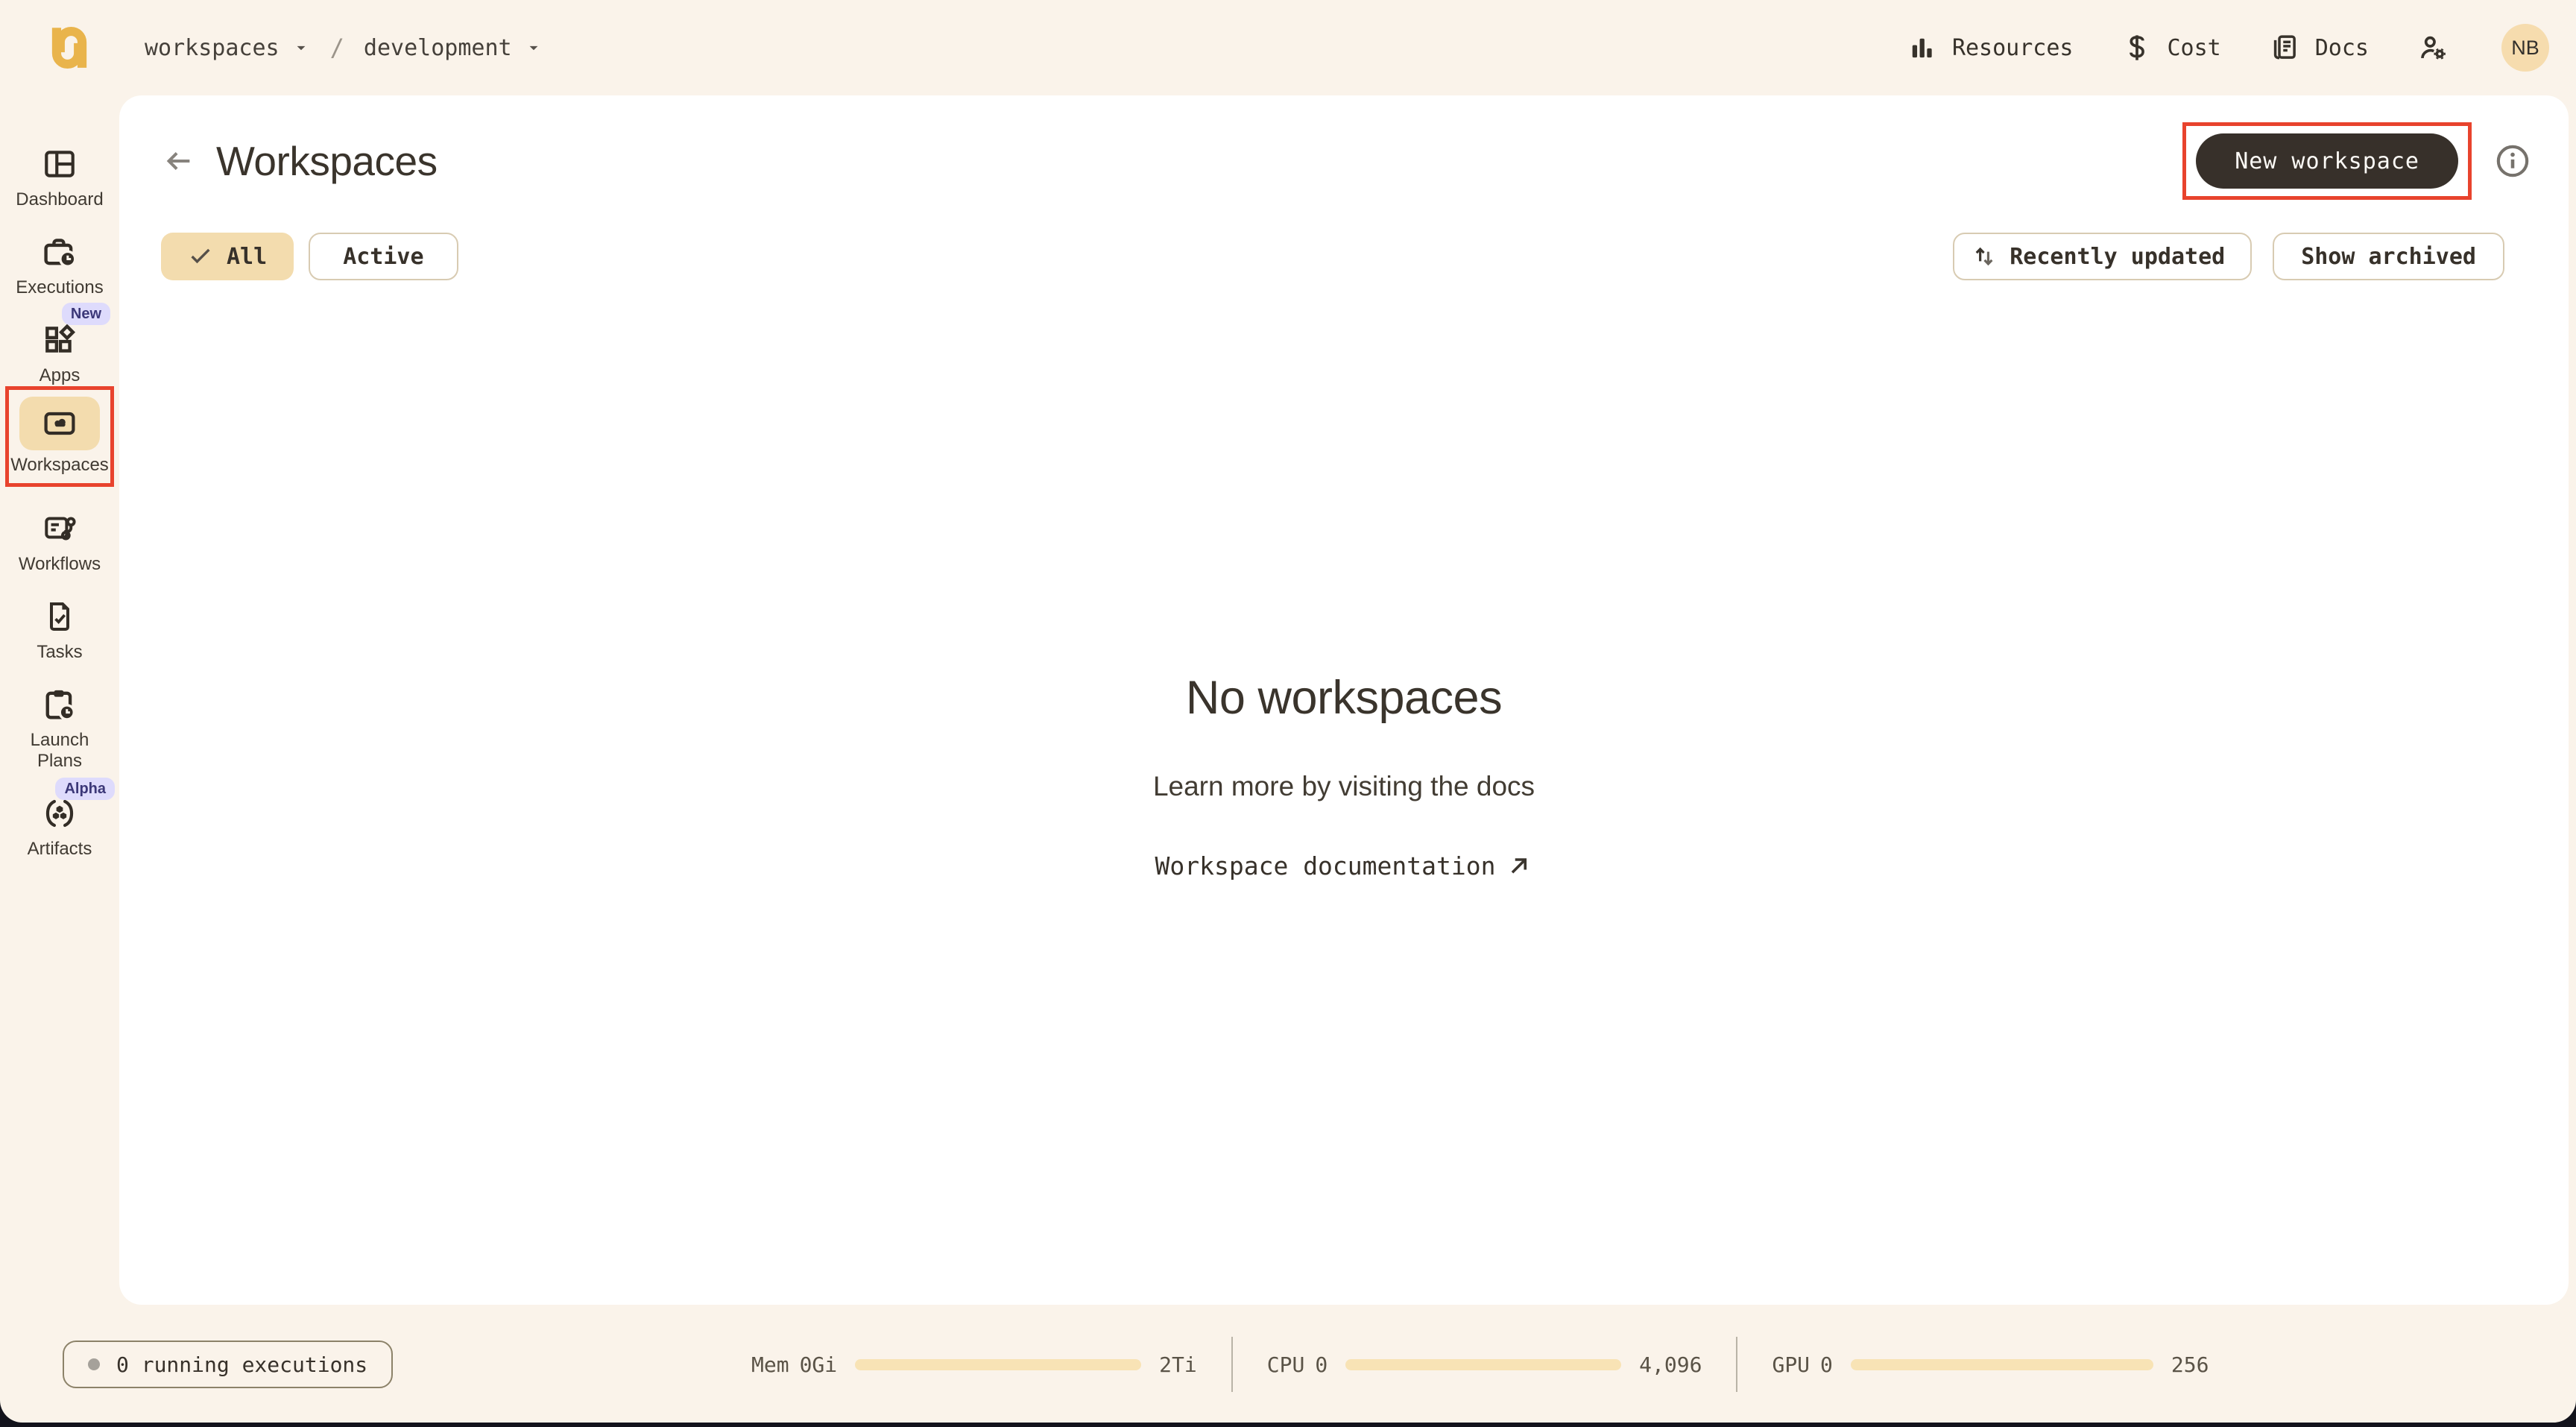  I want to click on running-executions-pill: 0 running executions, so click(228, 1364).